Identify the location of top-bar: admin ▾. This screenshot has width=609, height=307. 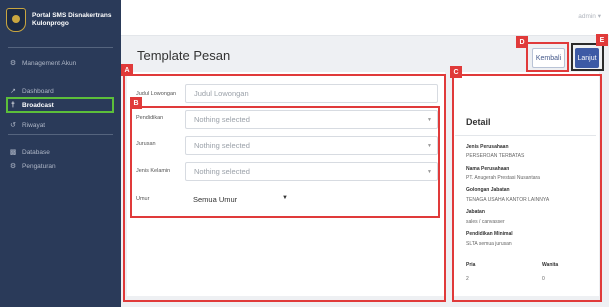
(365, 18).